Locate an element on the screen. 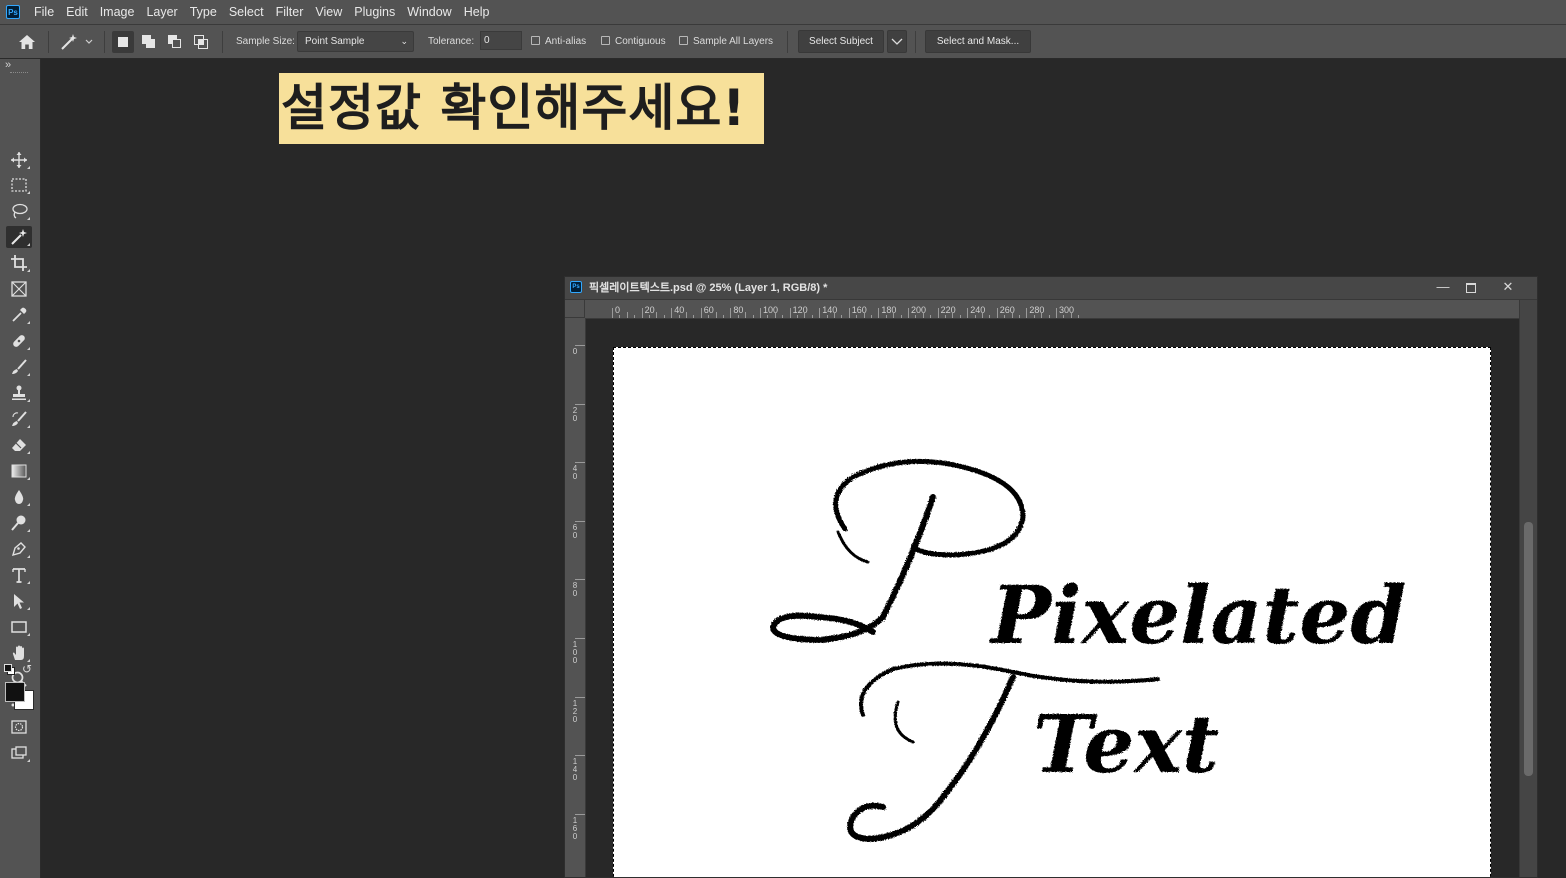  quick-mask-icon is located at coordinates (19, 727).